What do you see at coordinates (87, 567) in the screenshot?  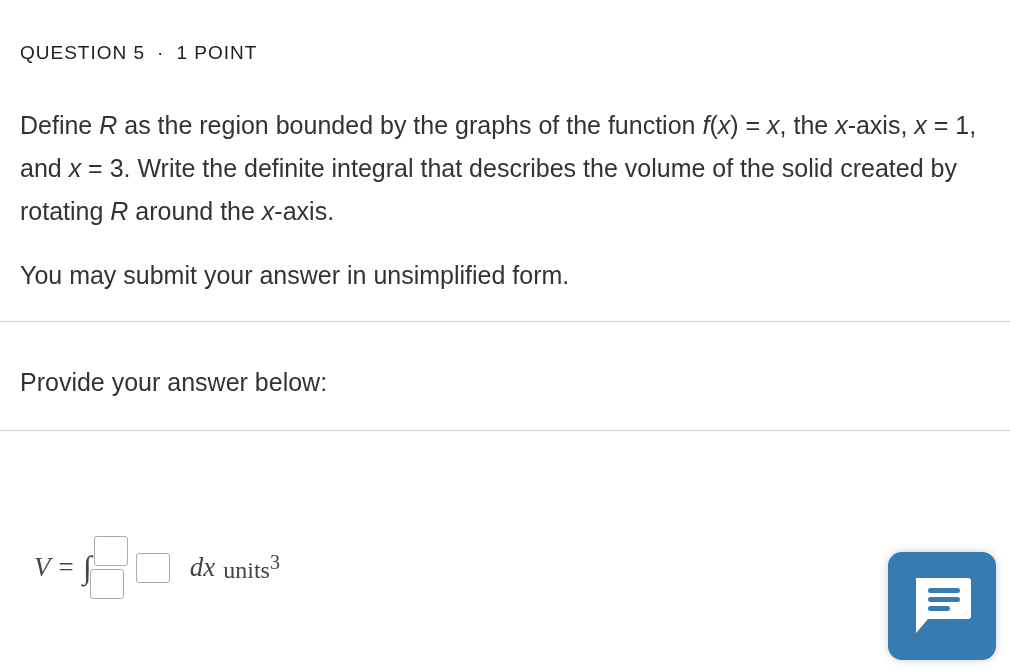 I see `integral-sign: ∫` at bounding box center [87, 567].